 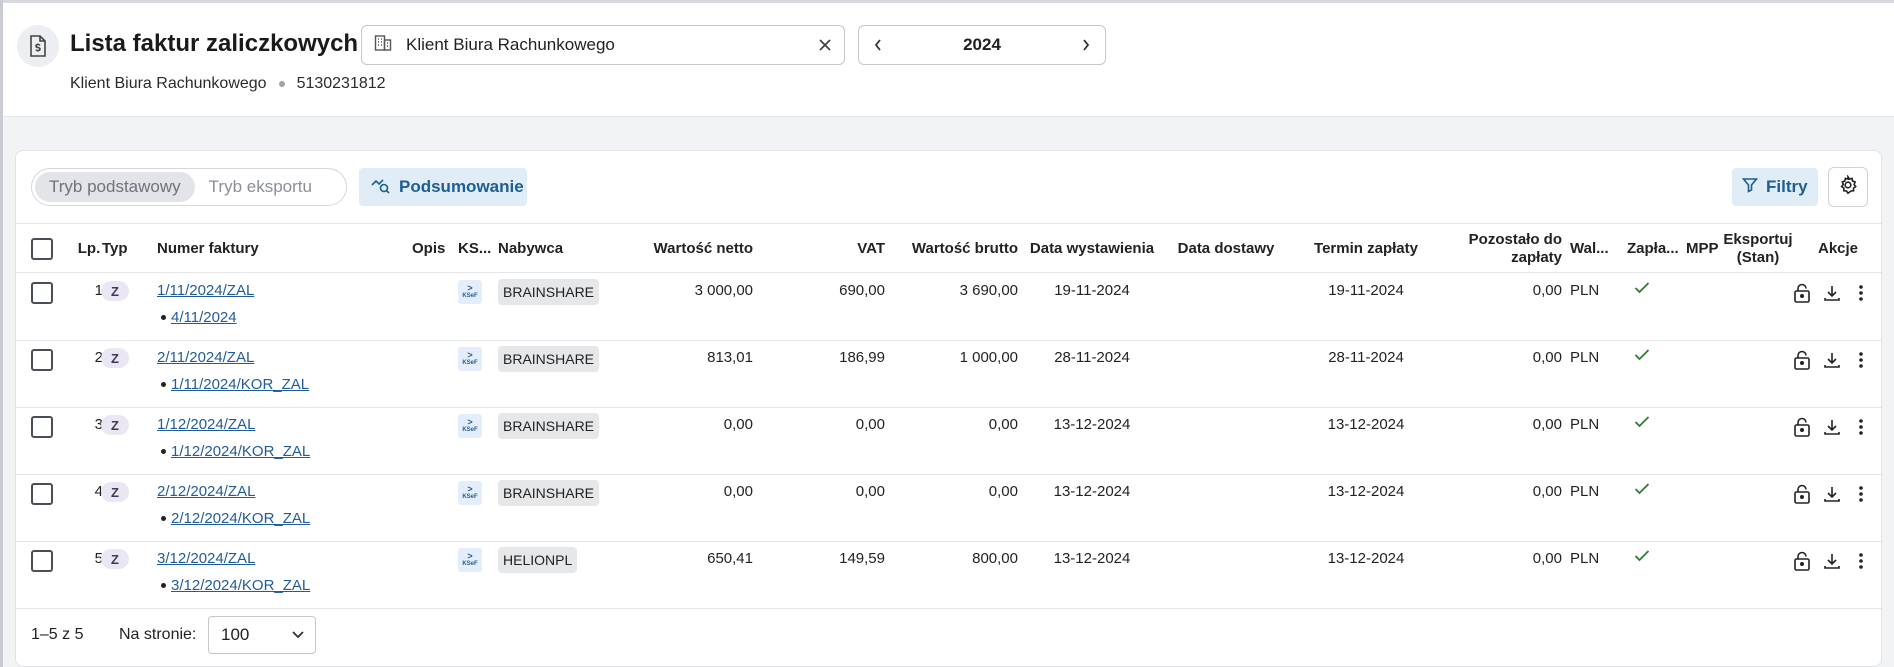 I want to click on invoice-number-link: 3/12/2024/ZAL, so click(x=206, y=559).